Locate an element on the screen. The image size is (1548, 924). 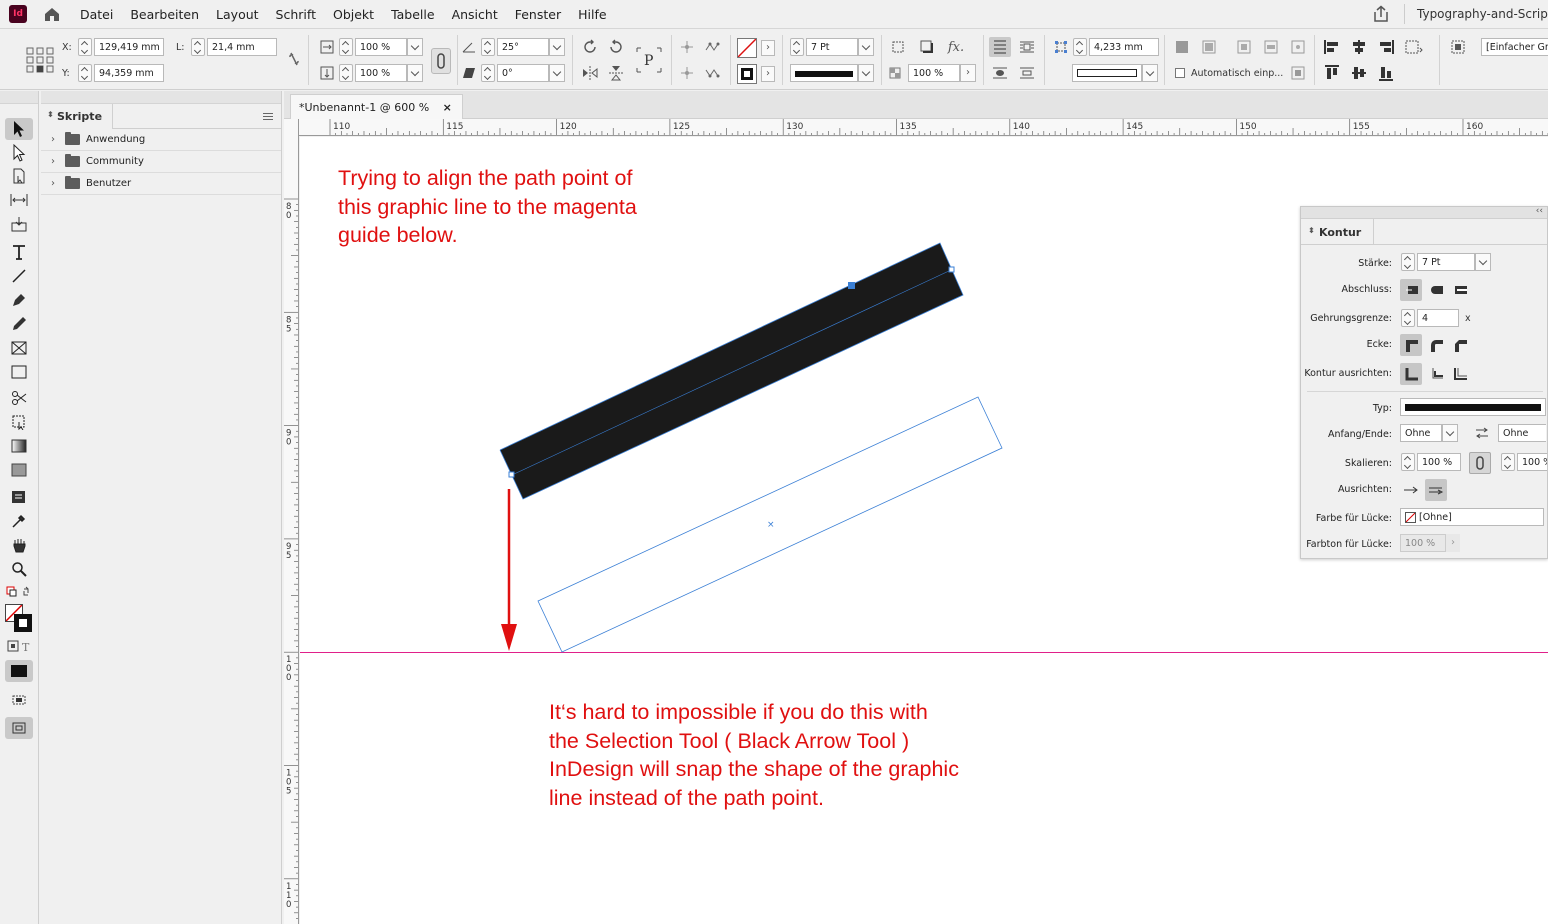
rotate-ccw-icon is located at coordinates (616, 47).